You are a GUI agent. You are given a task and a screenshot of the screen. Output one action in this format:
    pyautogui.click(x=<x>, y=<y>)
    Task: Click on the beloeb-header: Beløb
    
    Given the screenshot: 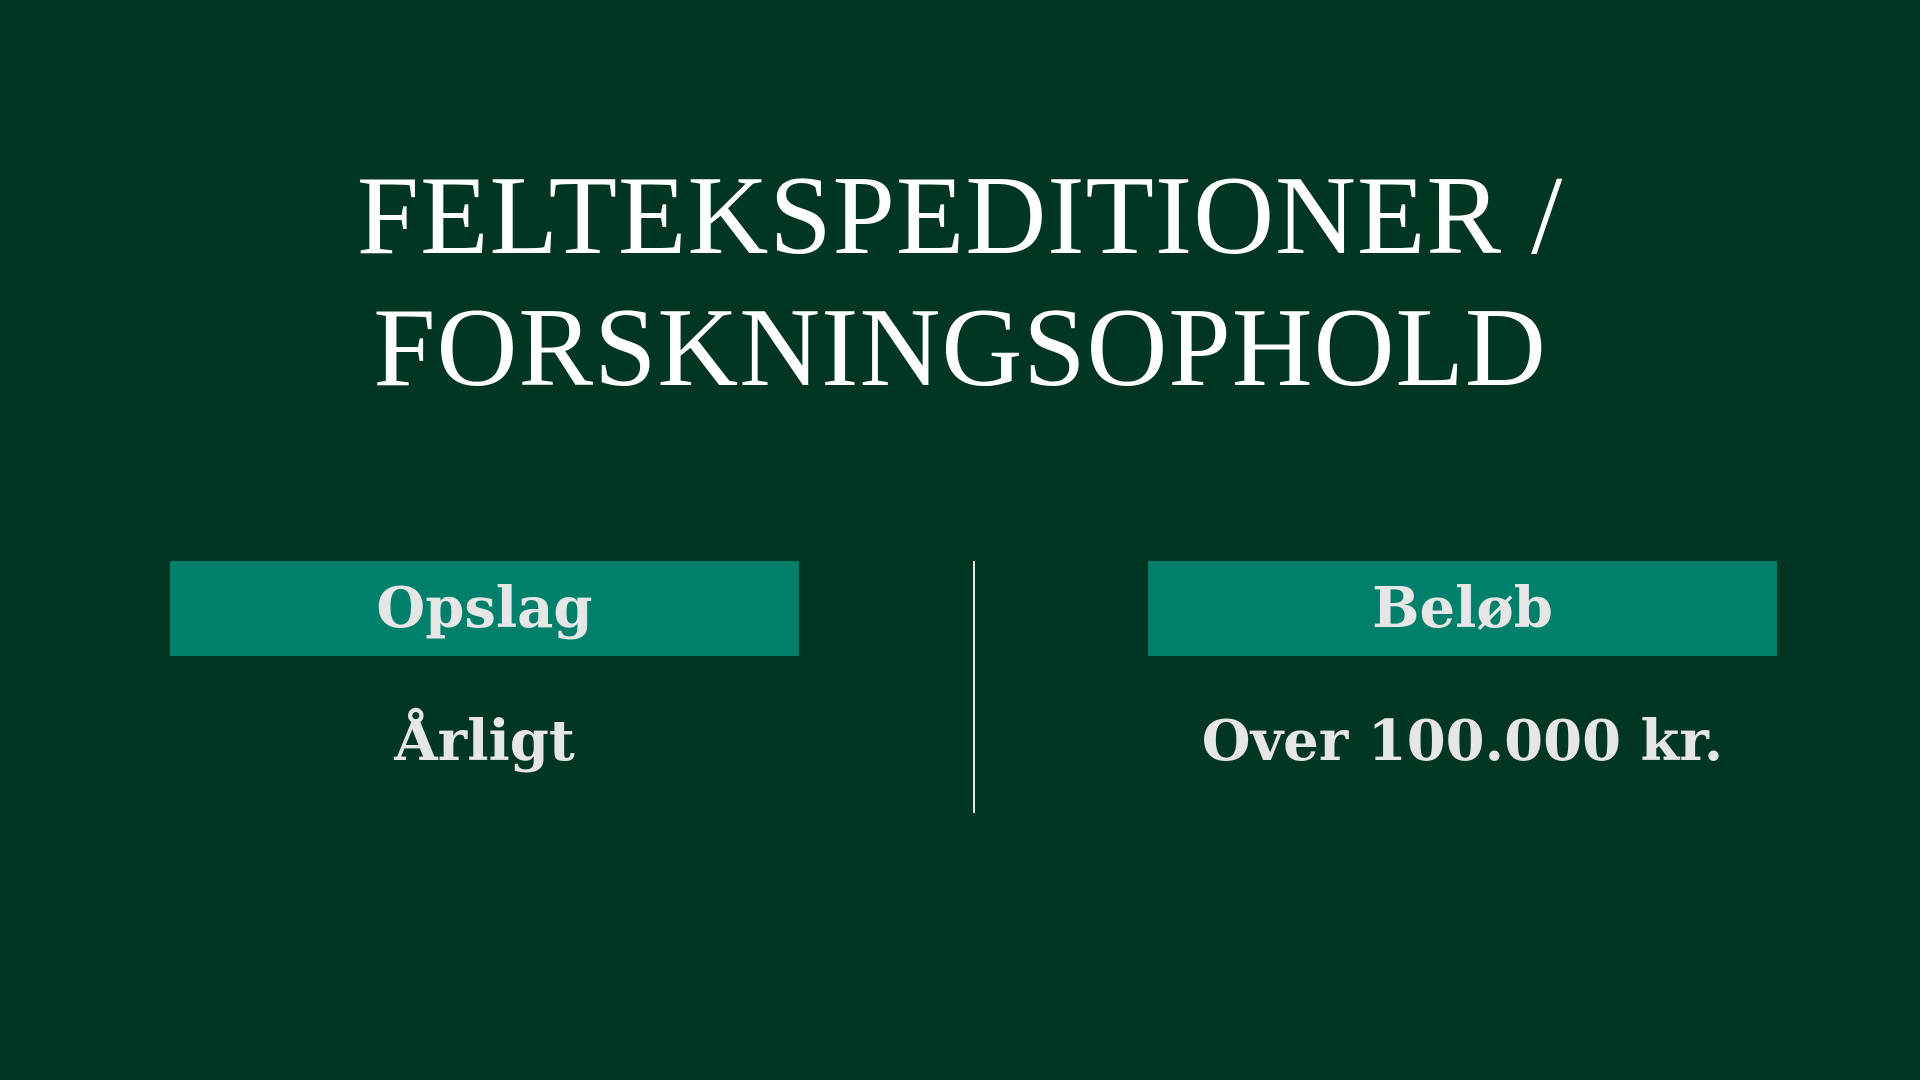 What is the action you would take?
    pyautogui.click(x=1462, y=608)
    